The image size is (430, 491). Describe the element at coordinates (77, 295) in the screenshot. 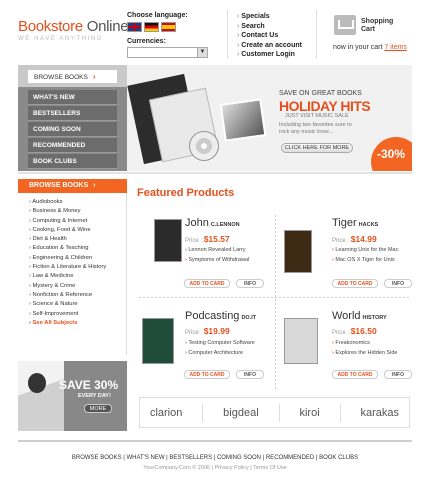

I see `category-item: Nonfiction & Reference` at that location.